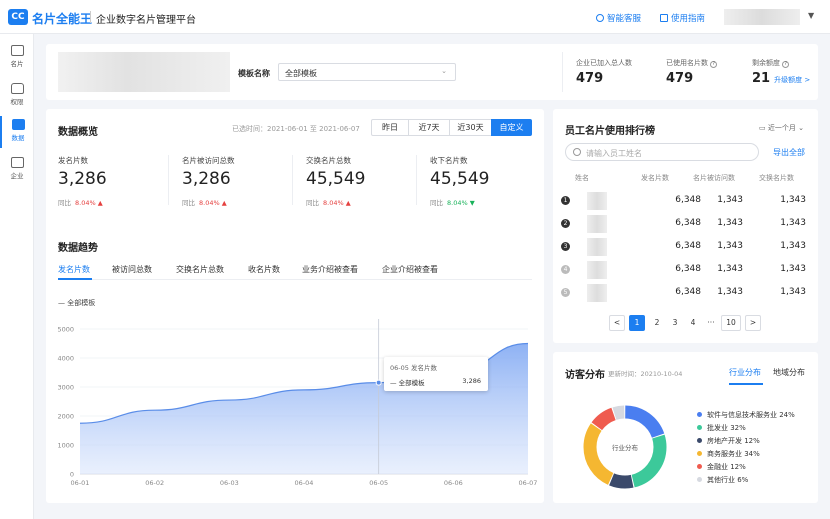 The height and width of the screenshot is (519, 830). I want to click on page-button: 1, so click(637, 323).